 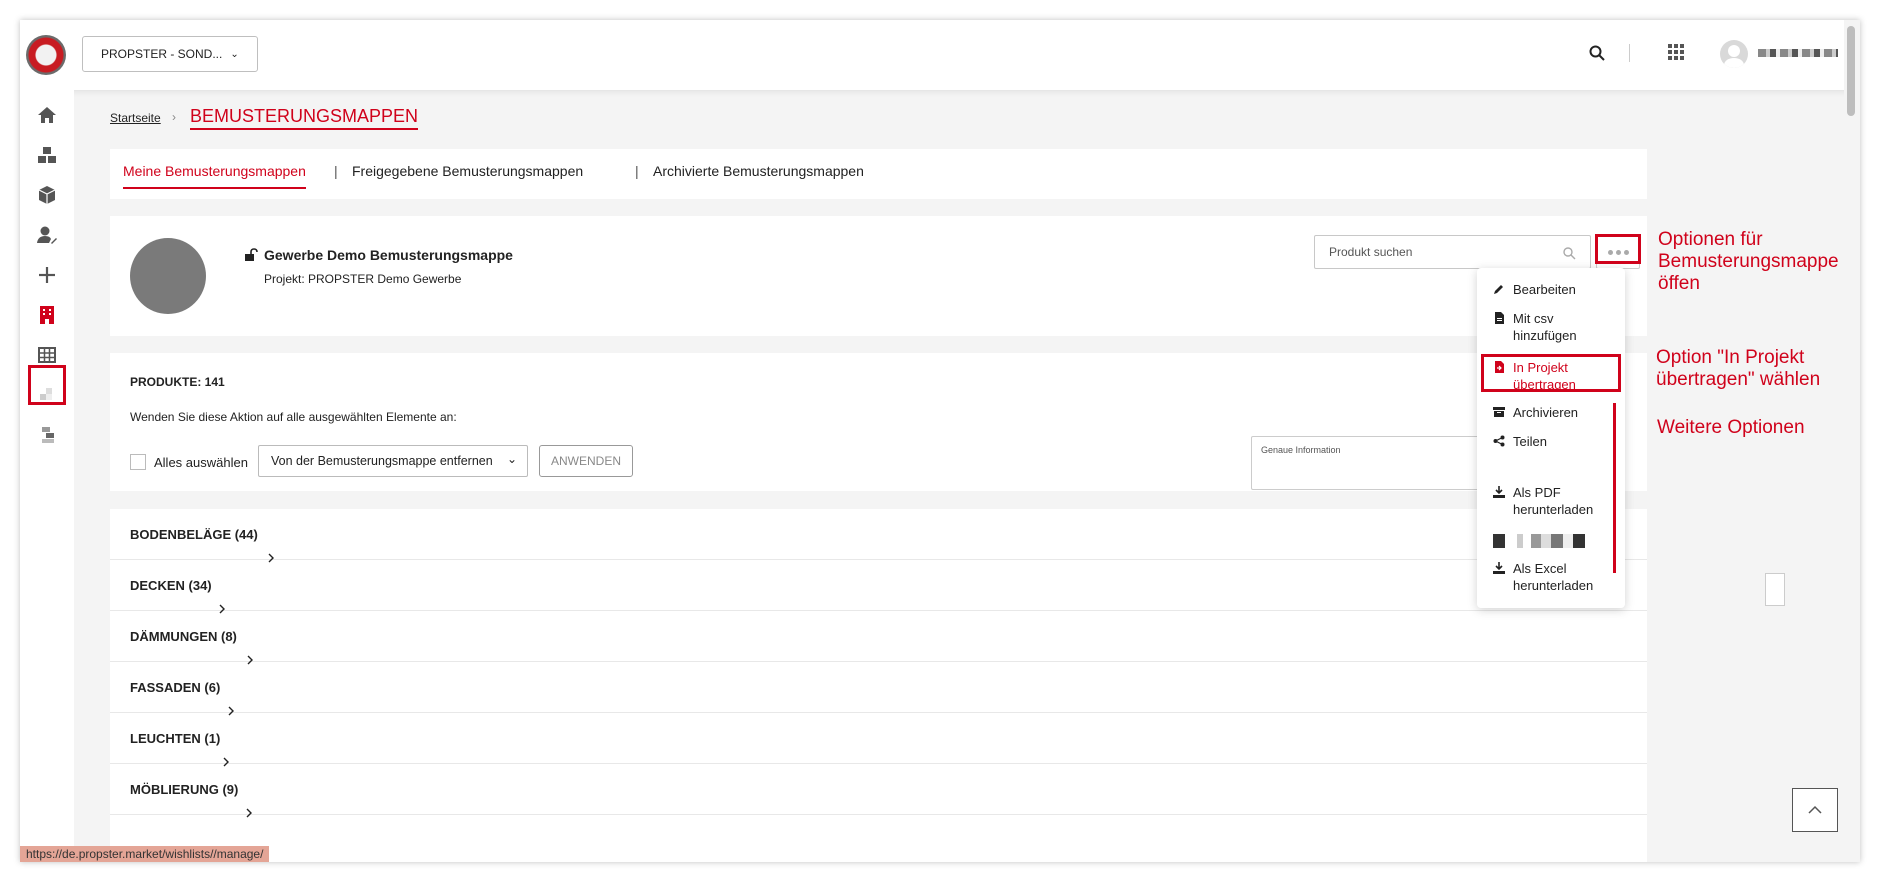 What do you see at coordinates (214, 176) in the screenshot?
I see `tab-my-wishlists: Meine Bemusterungsmappen` at bounding box center [214, 176].